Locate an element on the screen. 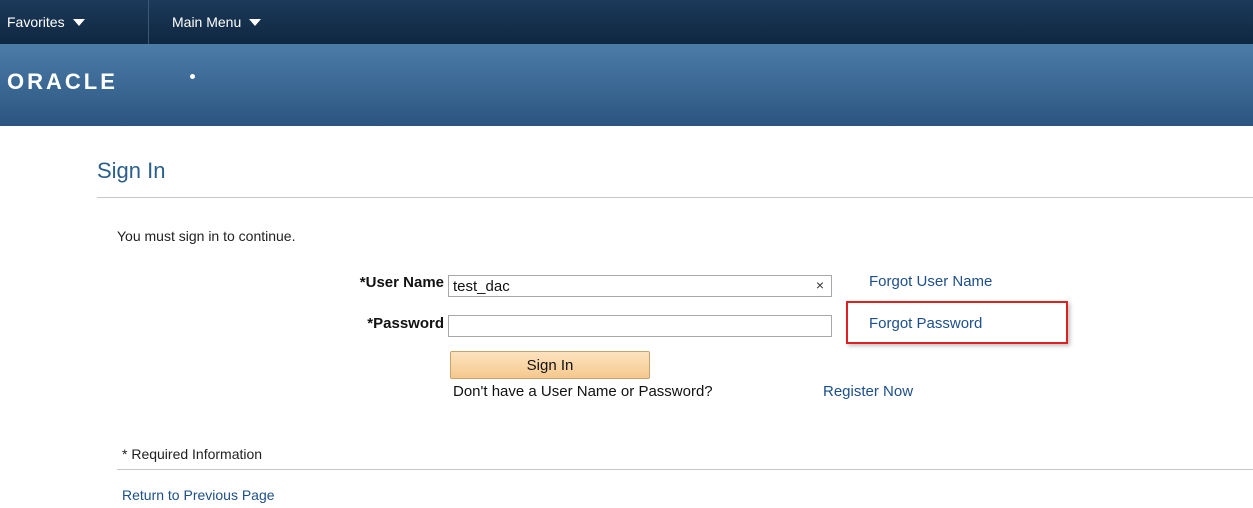  no-account-text: Don't have a User Name or Password? is located at coordinates (583, 391).